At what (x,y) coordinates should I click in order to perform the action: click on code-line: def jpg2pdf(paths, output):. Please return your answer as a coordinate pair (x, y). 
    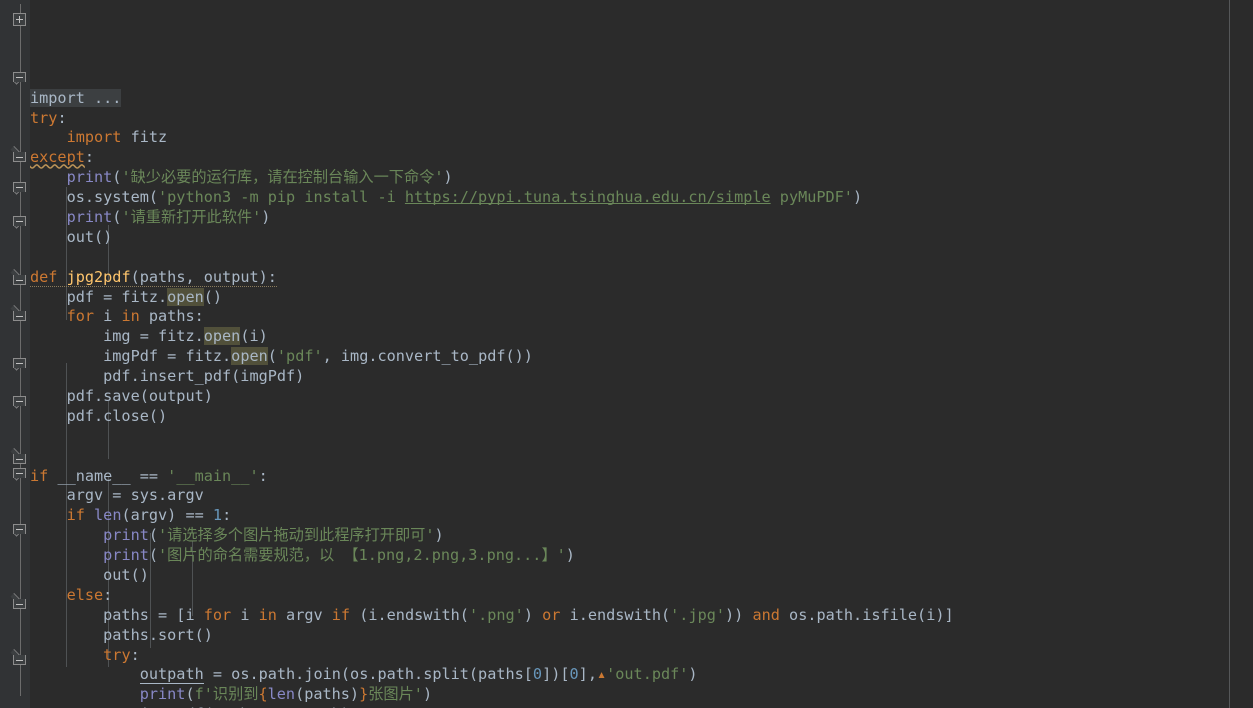
    Looking at the image, I should click on (641, 277).